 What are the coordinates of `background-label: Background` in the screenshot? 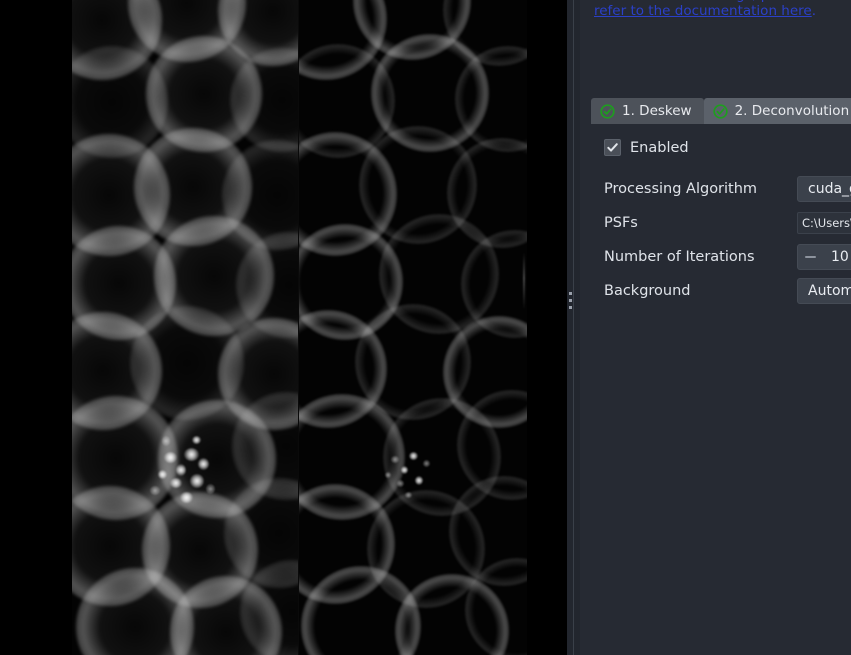 It's located at (647, 291).